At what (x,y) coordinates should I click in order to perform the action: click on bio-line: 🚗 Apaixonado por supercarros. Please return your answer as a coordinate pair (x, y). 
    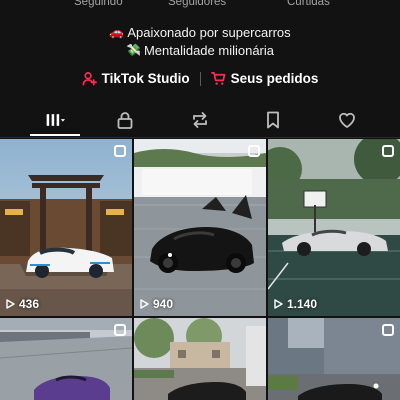
    Looking at the image, I should click on (200, 33).